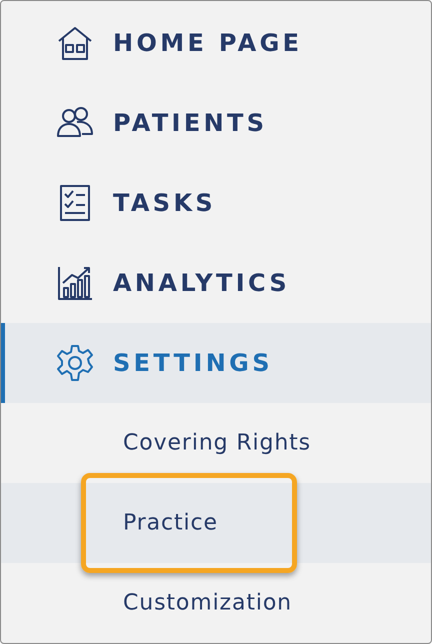 This screenshot has width=432, height=644. Describe the element at coordinates (216, 363) in the screenshot. I see `nav-item: SETTINGS` at that location.